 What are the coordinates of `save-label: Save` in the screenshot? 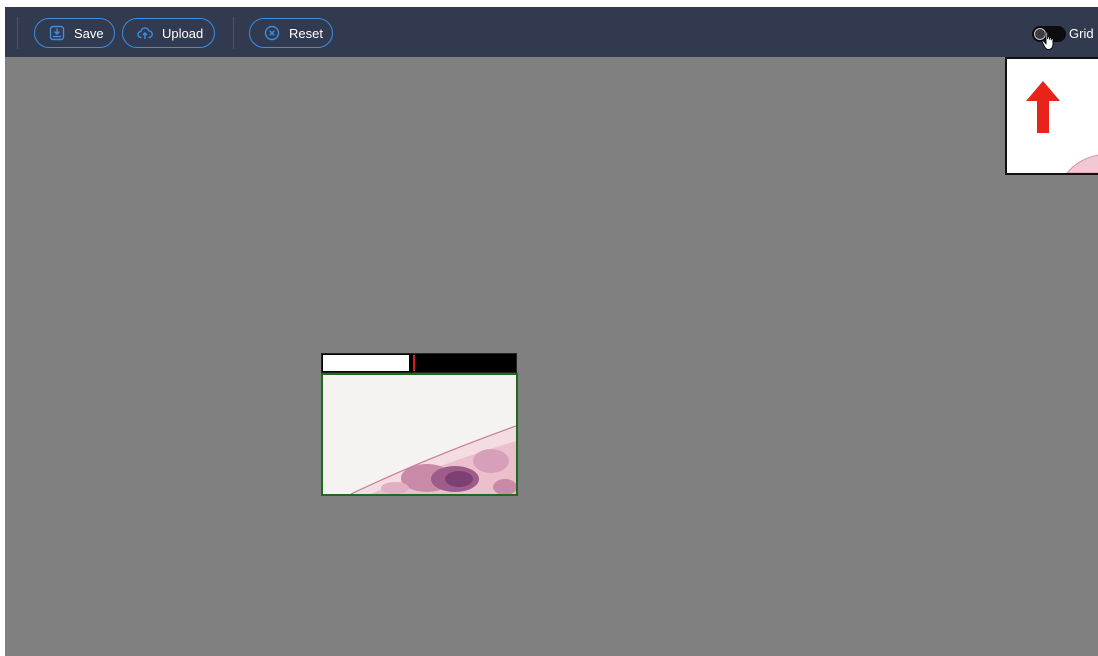 It's located at (89, 33).